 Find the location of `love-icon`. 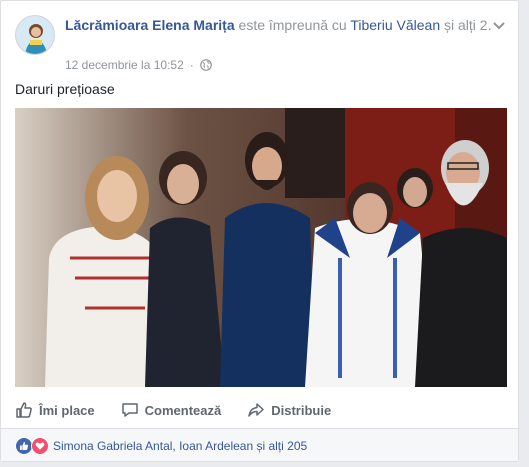

love-icon is located at coordinates (40, 446).